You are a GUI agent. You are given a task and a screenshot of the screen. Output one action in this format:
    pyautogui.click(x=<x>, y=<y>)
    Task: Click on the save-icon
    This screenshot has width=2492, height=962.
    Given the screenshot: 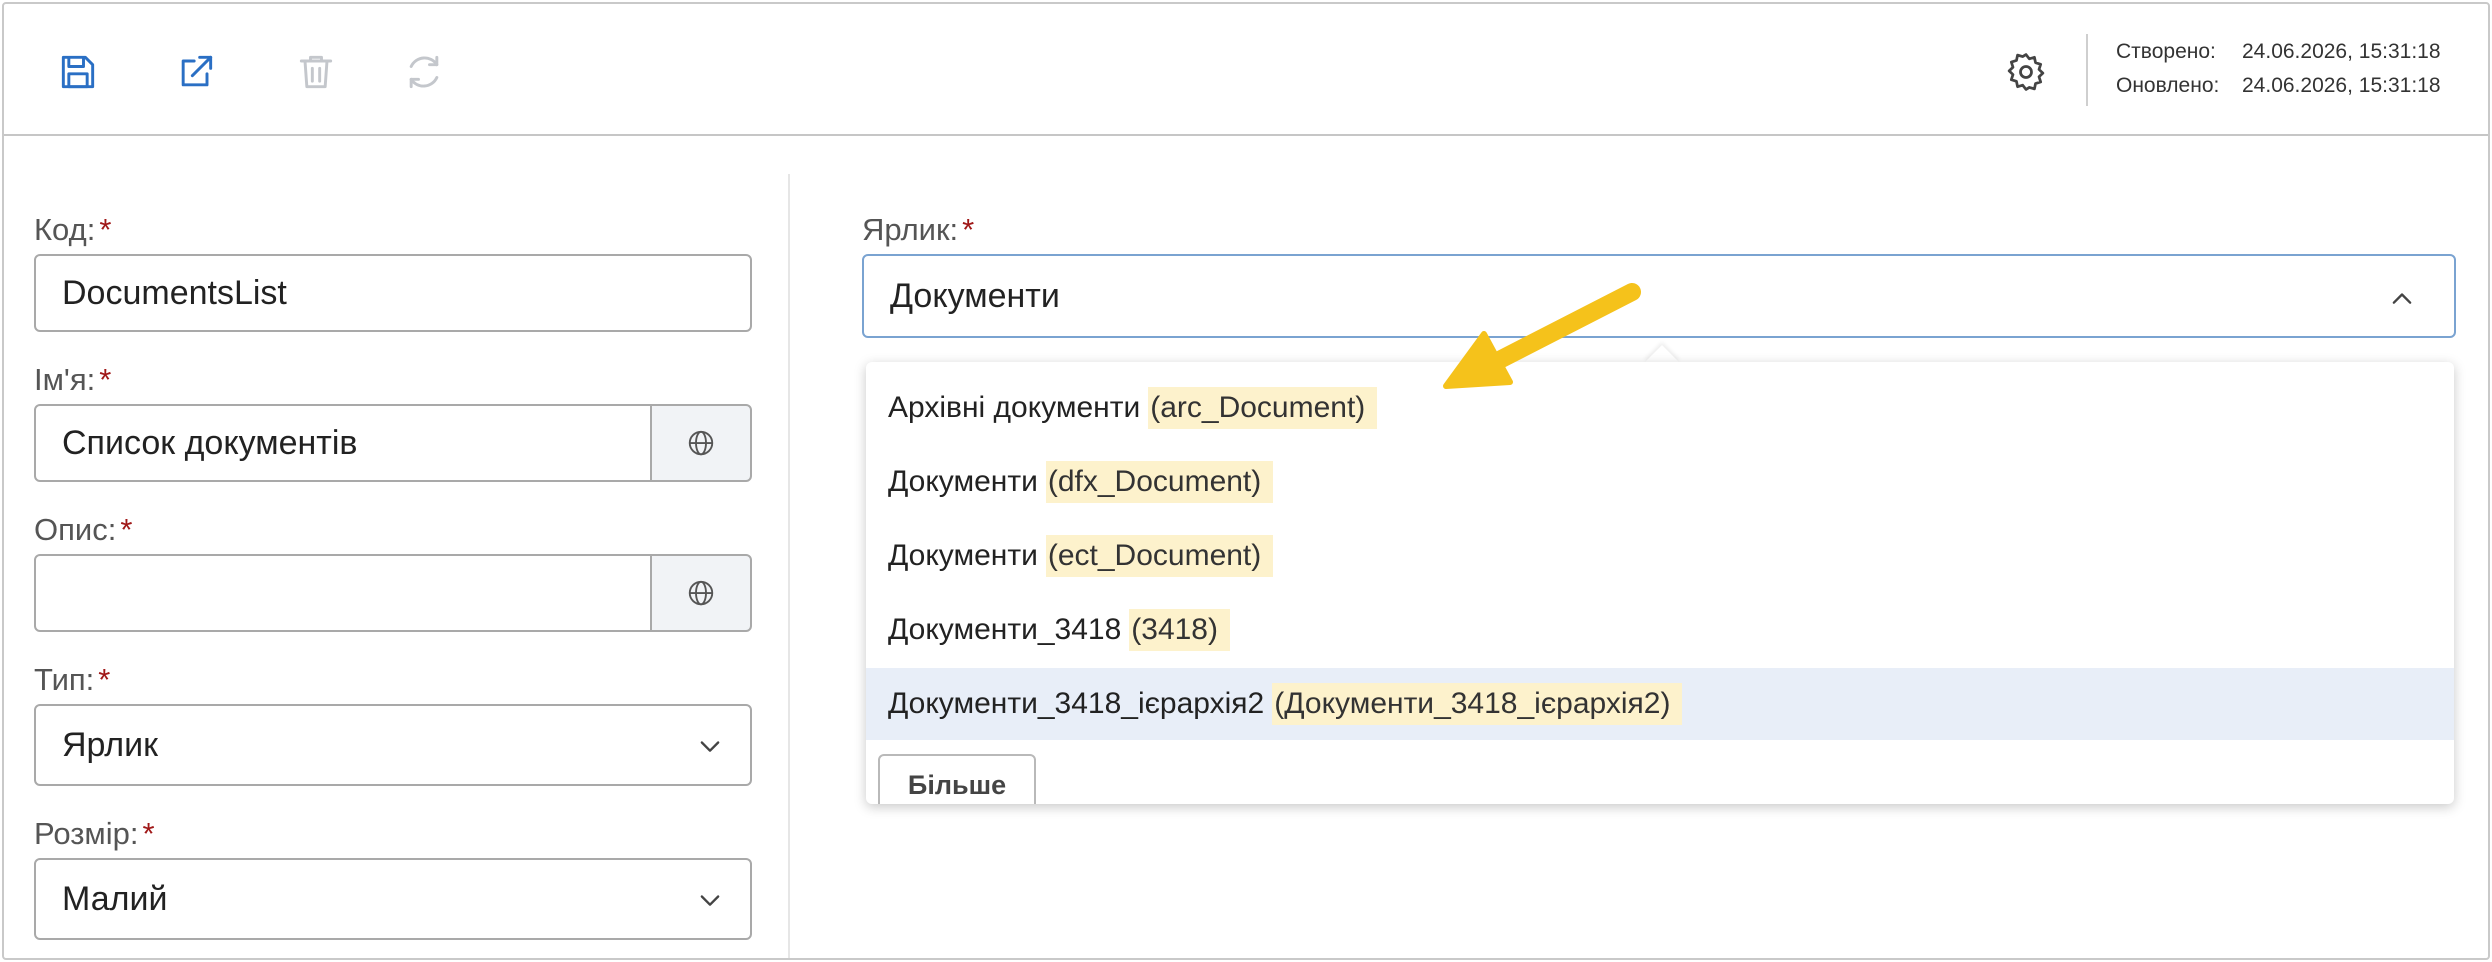 What is the action you would take?
    pyautogui.click(x=78, y=72)
    